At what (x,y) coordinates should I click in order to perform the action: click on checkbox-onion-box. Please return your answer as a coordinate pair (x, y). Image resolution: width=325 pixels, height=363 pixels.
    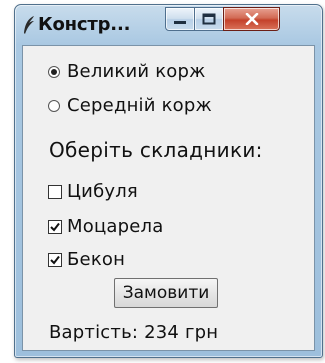
    Looking at the image, I should click on (55, 191).